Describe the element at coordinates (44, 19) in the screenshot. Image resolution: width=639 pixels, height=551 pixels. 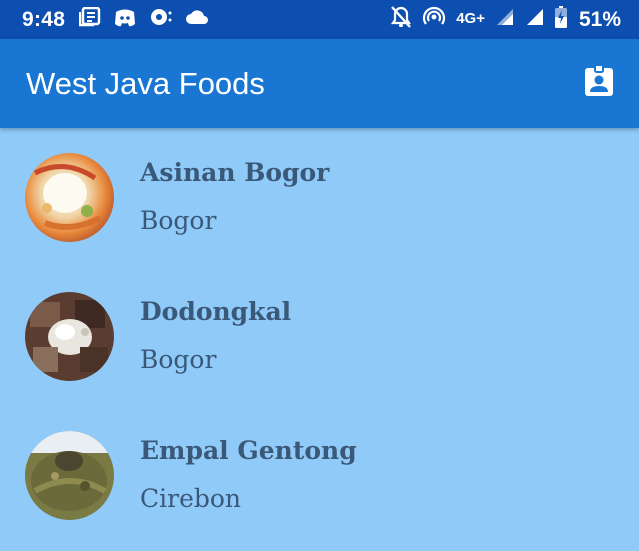
I see `status-time: 9:48` at that location.